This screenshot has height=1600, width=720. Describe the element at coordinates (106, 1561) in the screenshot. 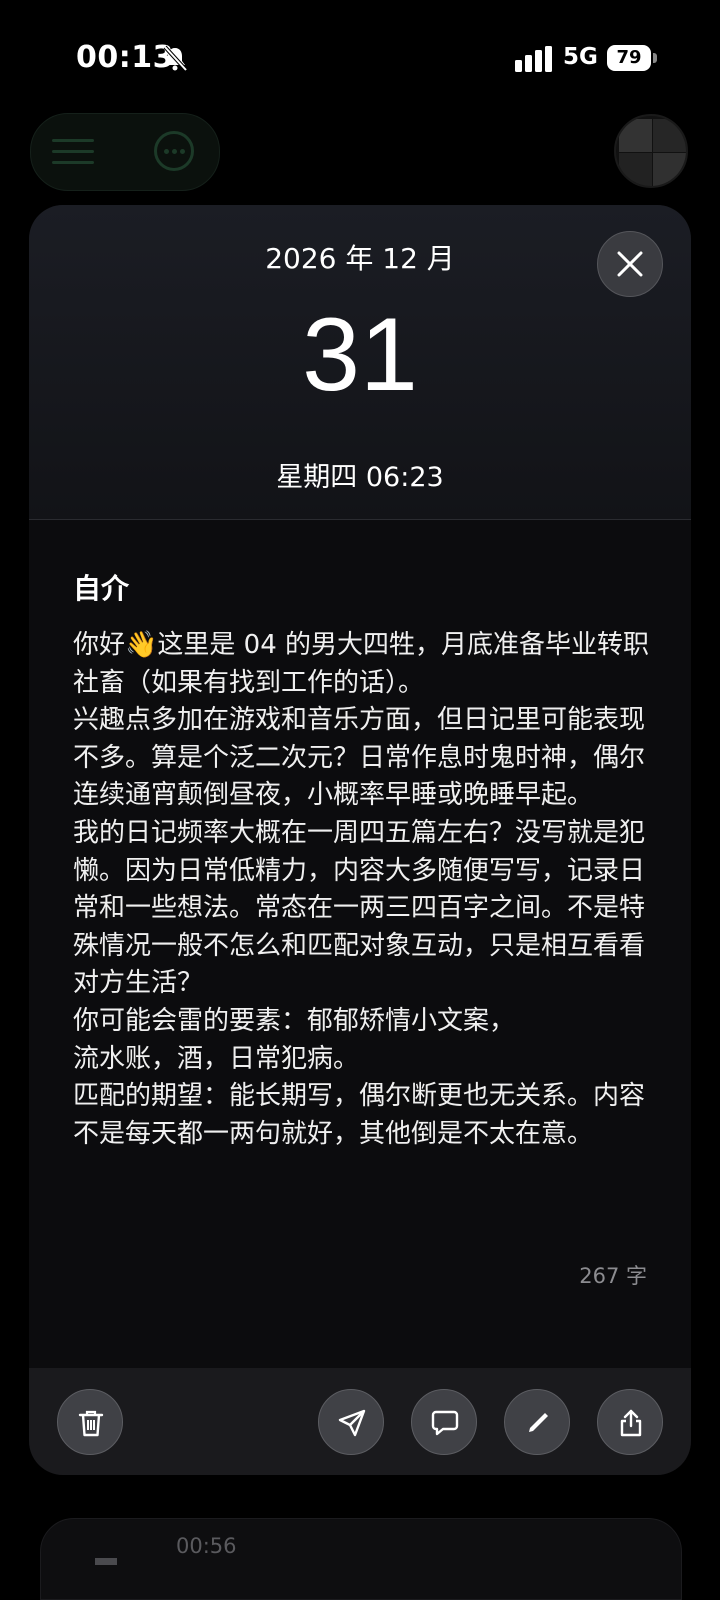

I see `next-entry-marker` at that location.